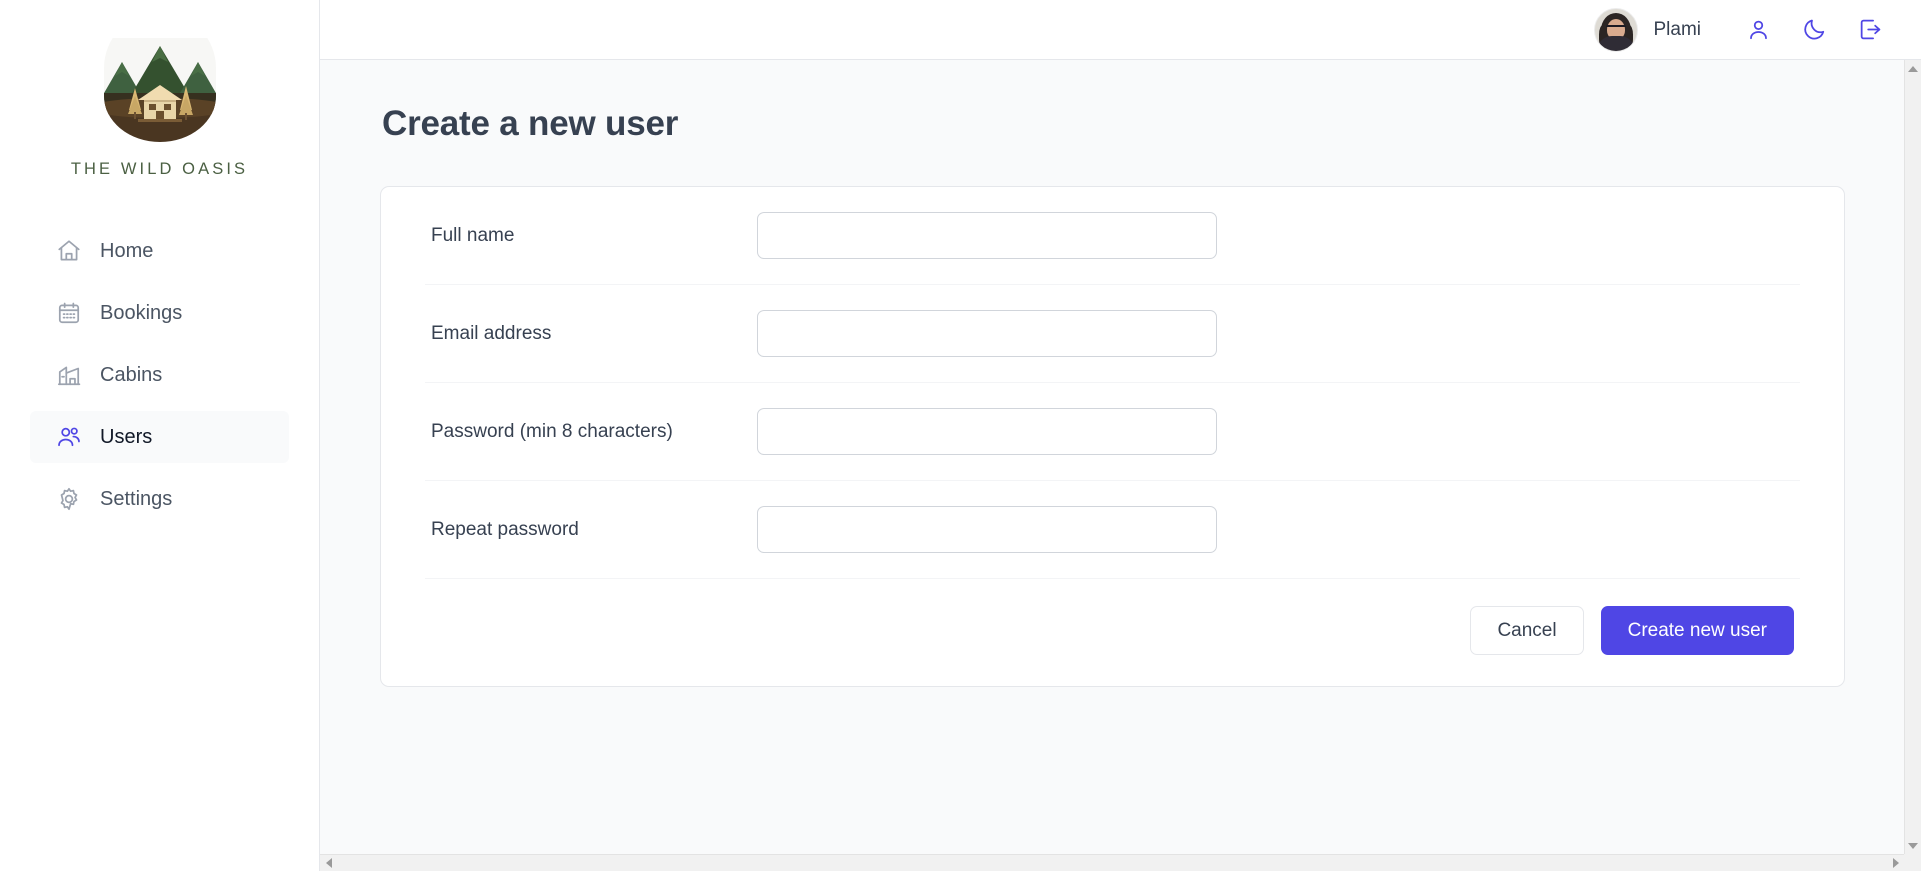  I want to click on sidebar-item-label: Settings, so click(136, 498).